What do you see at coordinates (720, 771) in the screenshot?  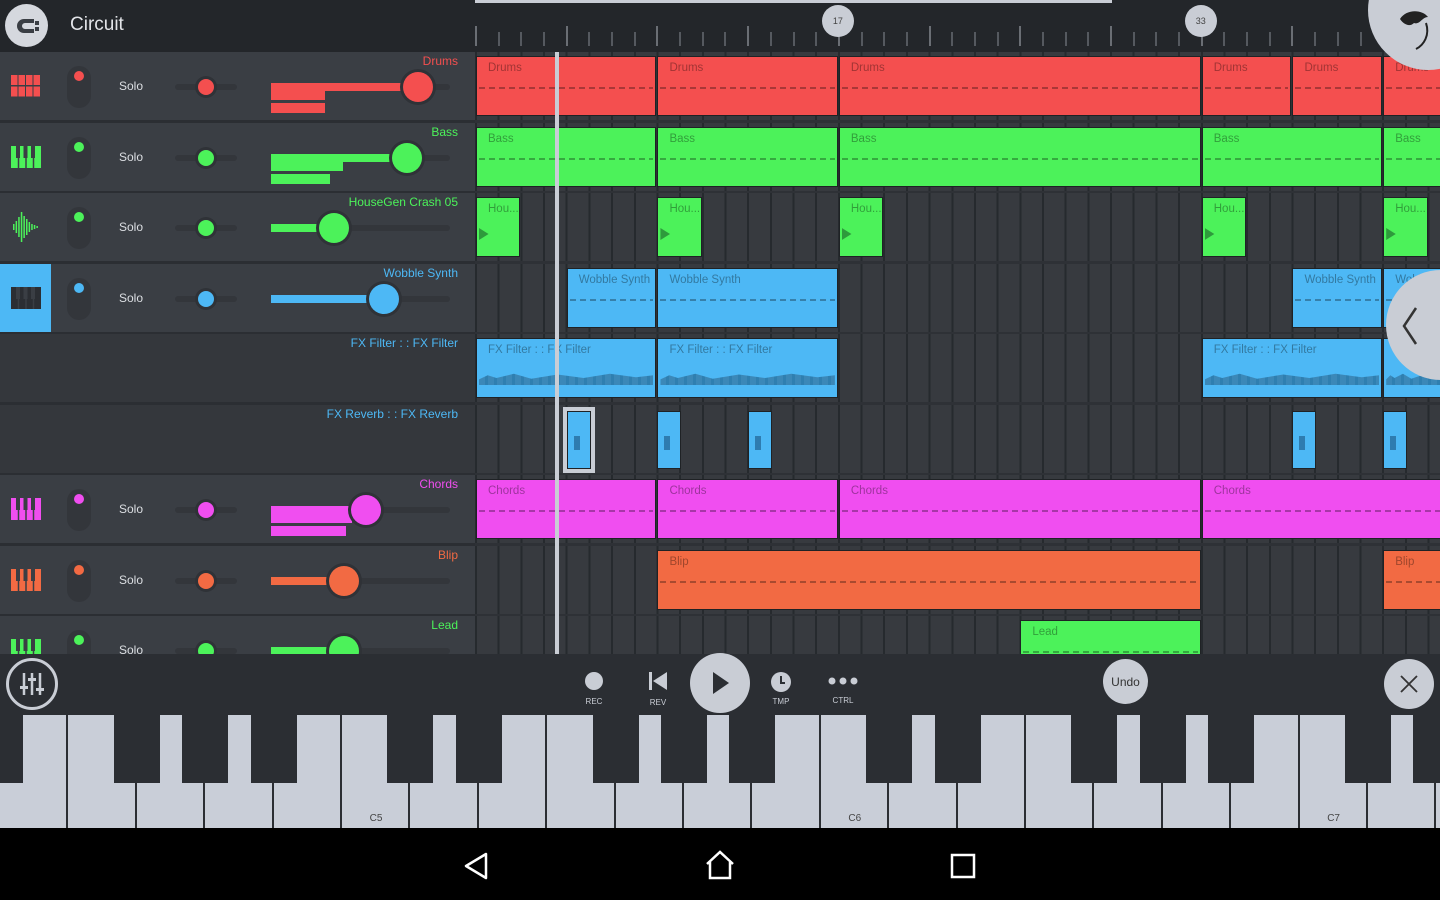 I see `piano-keyboard: C5 C6 C7` at bounding box center [720, 771].